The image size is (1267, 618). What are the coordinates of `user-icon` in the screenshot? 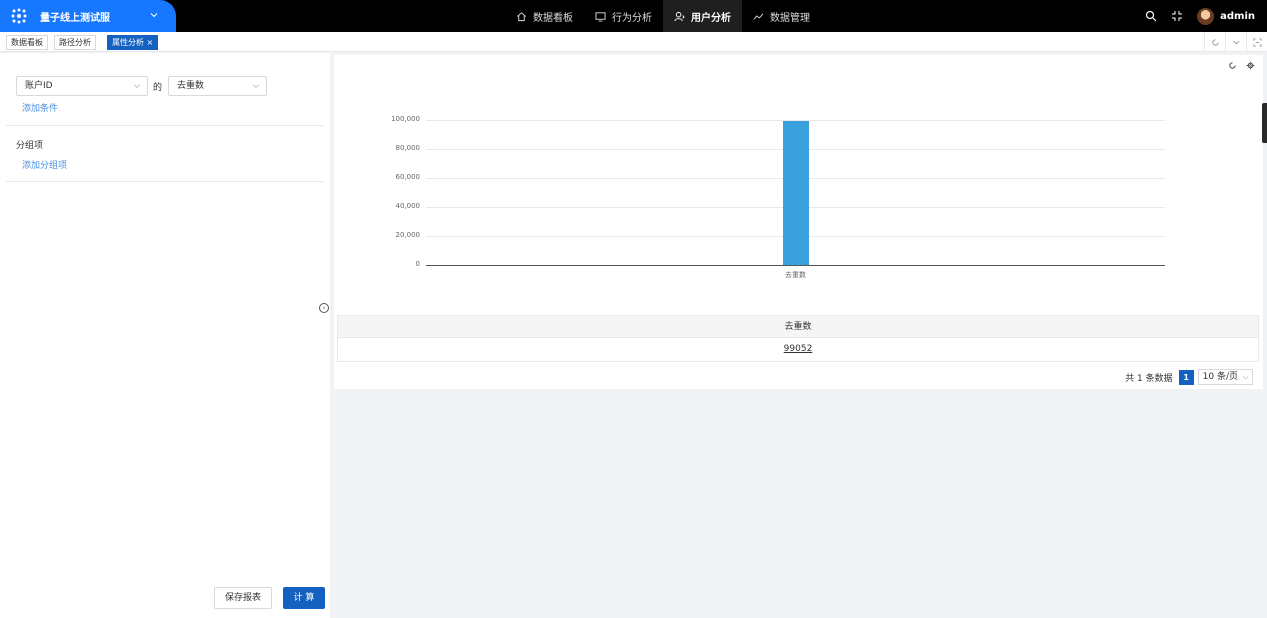 It's located at (679, 16).